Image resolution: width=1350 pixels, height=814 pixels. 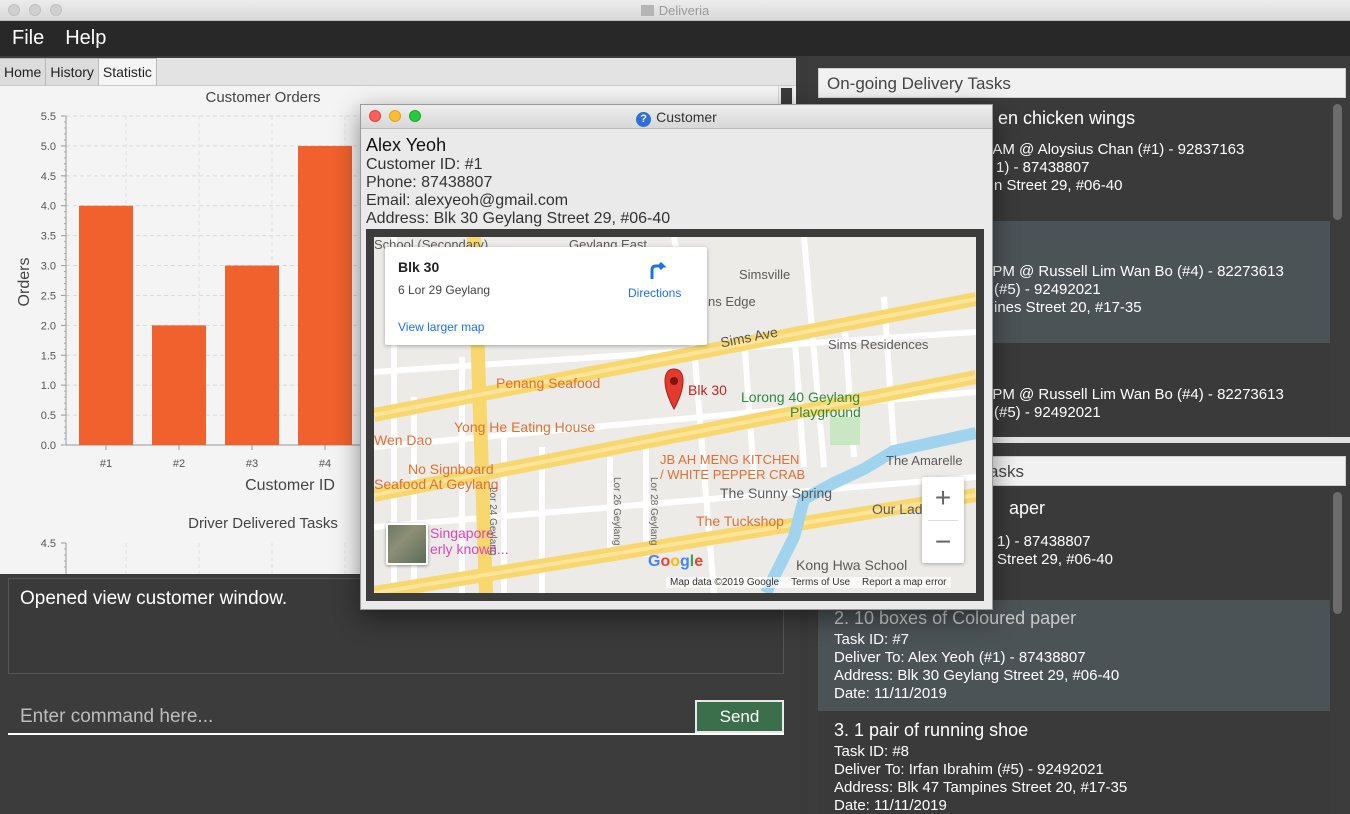 I want to click on terms-of-use-link: Terms of Use, so click(x=820, y=582).